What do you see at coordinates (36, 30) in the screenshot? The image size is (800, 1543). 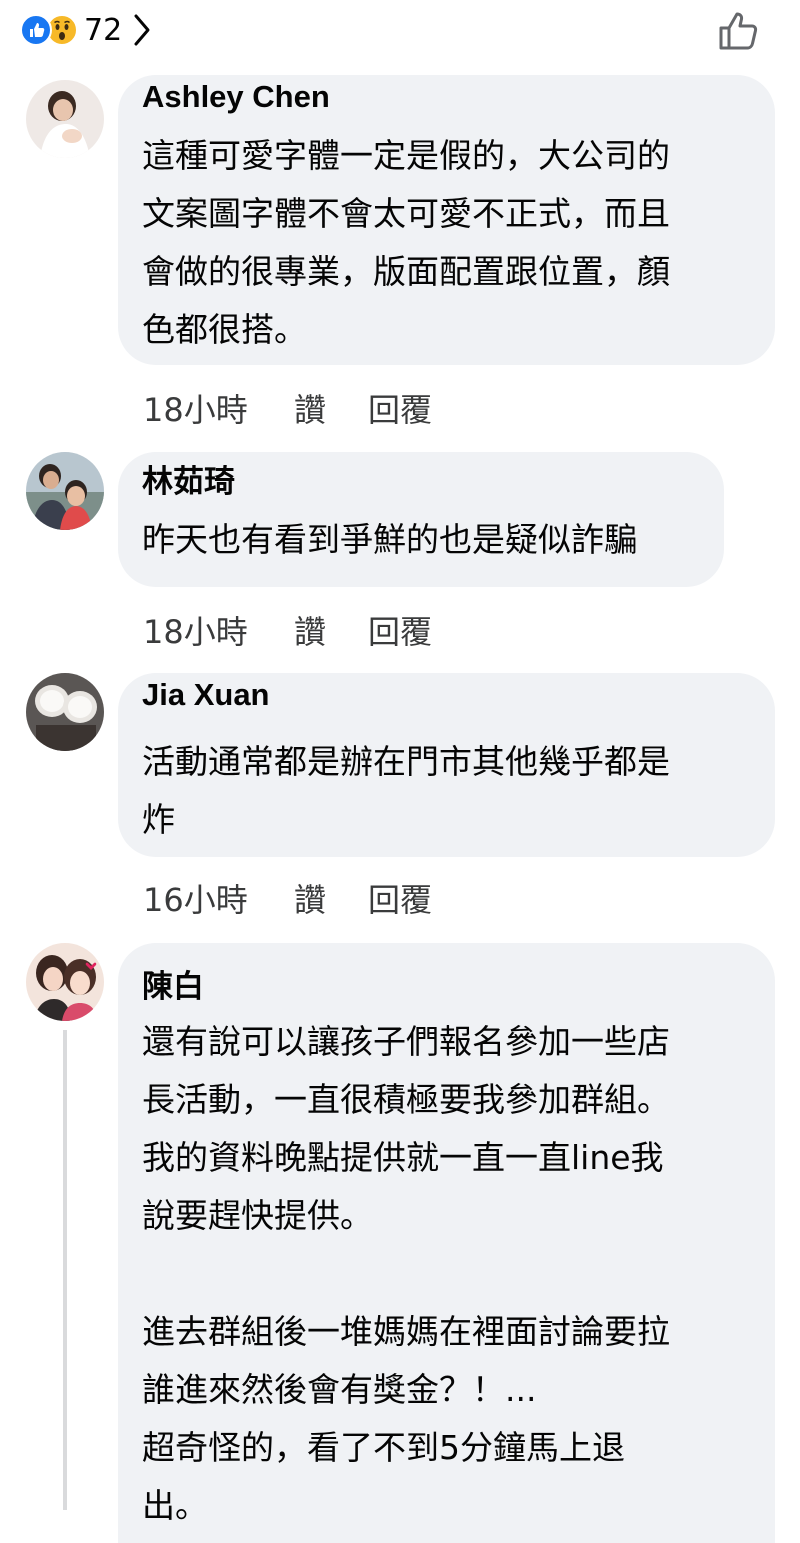 I see `like-icon` at bounding box center [36, 30].